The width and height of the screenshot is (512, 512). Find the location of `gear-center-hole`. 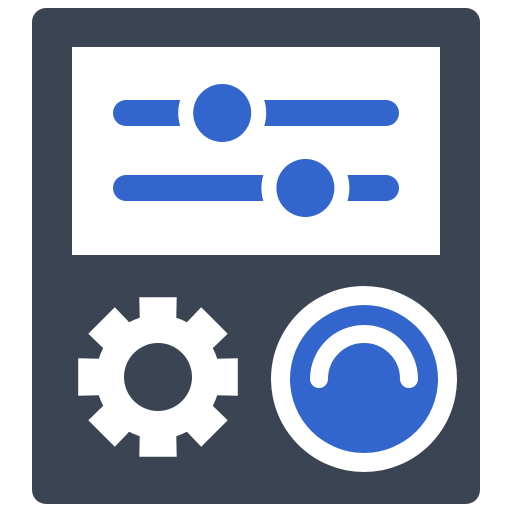

gear-center-hole is located at coordinates (158, 377).